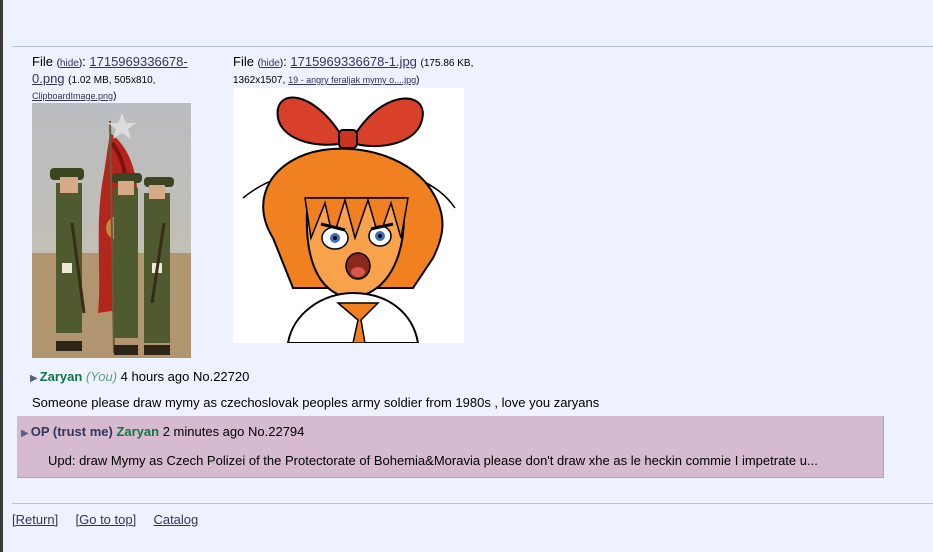 This screenshot has width=933, height=552. Describe the element at coordinates (101, 376) in the screenshot. I see `you-marker: (You)` at that location.